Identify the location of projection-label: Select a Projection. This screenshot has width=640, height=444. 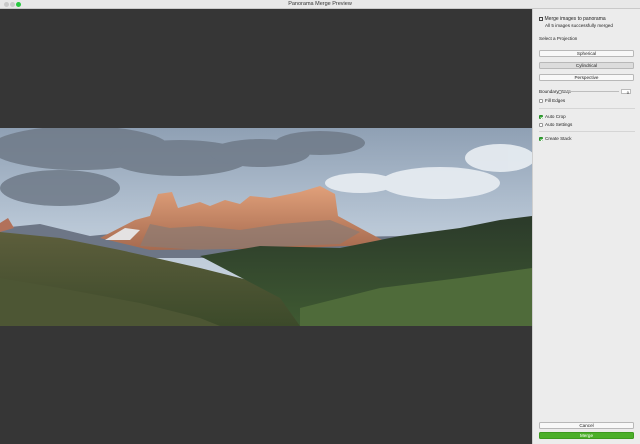
(558, 38).